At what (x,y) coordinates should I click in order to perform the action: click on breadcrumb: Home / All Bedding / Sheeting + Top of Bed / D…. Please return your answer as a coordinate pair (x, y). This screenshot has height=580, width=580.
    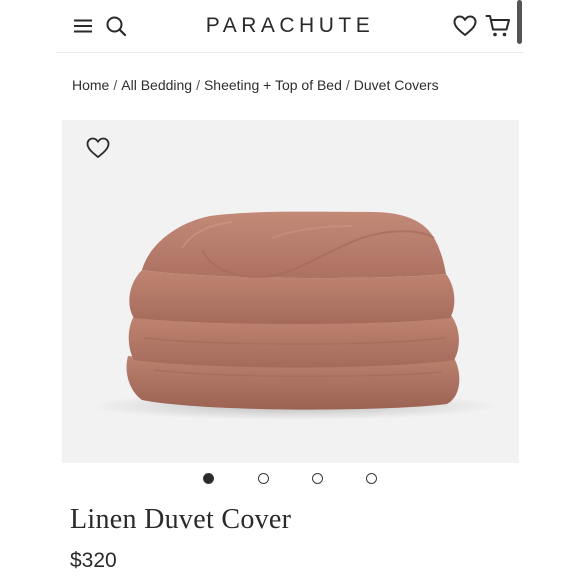
    Looking at the image, I should click on (255, 85).